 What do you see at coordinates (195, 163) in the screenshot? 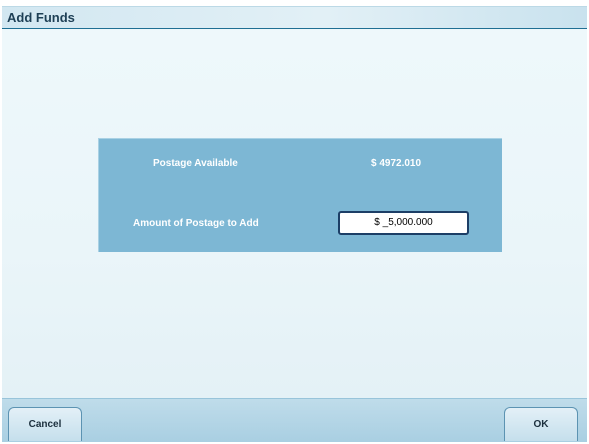
I see `postage-available-label: Postage Available` at bounding box center [195, 163].